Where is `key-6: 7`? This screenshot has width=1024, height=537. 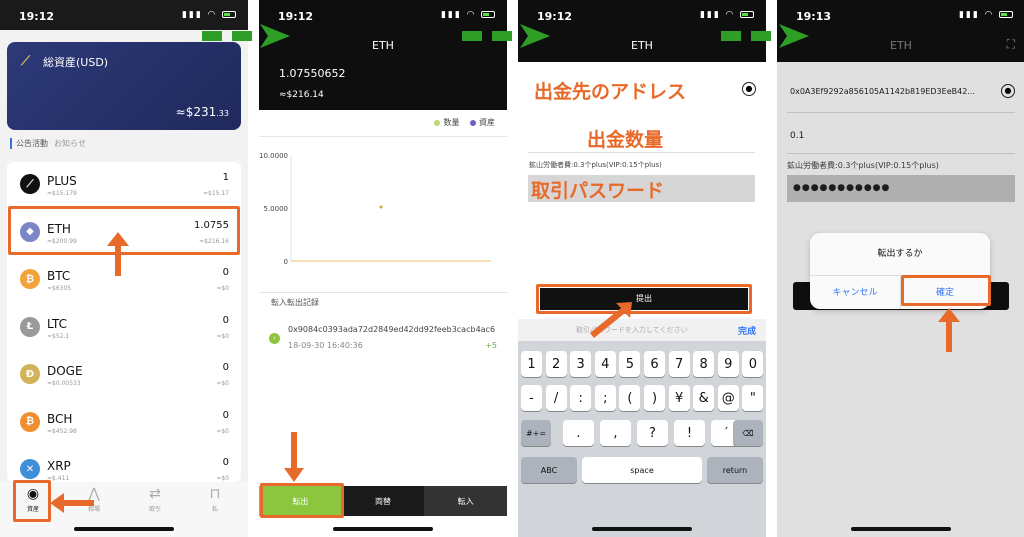 key-6: 7 is located at coordinates (679, 364).